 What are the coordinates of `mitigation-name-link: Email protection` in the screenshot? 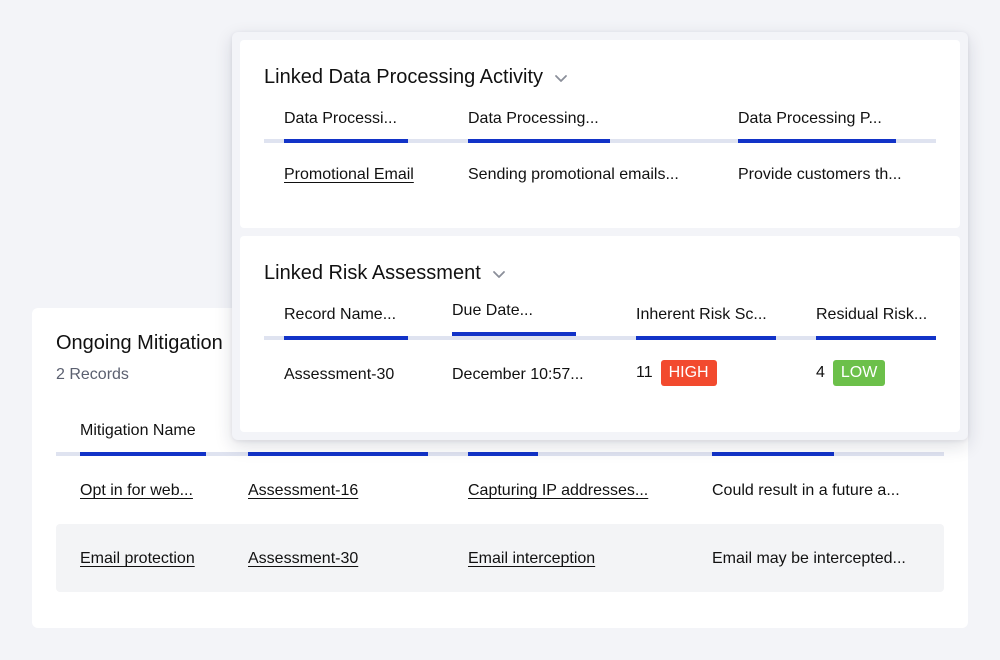 It's located at (137, 559).